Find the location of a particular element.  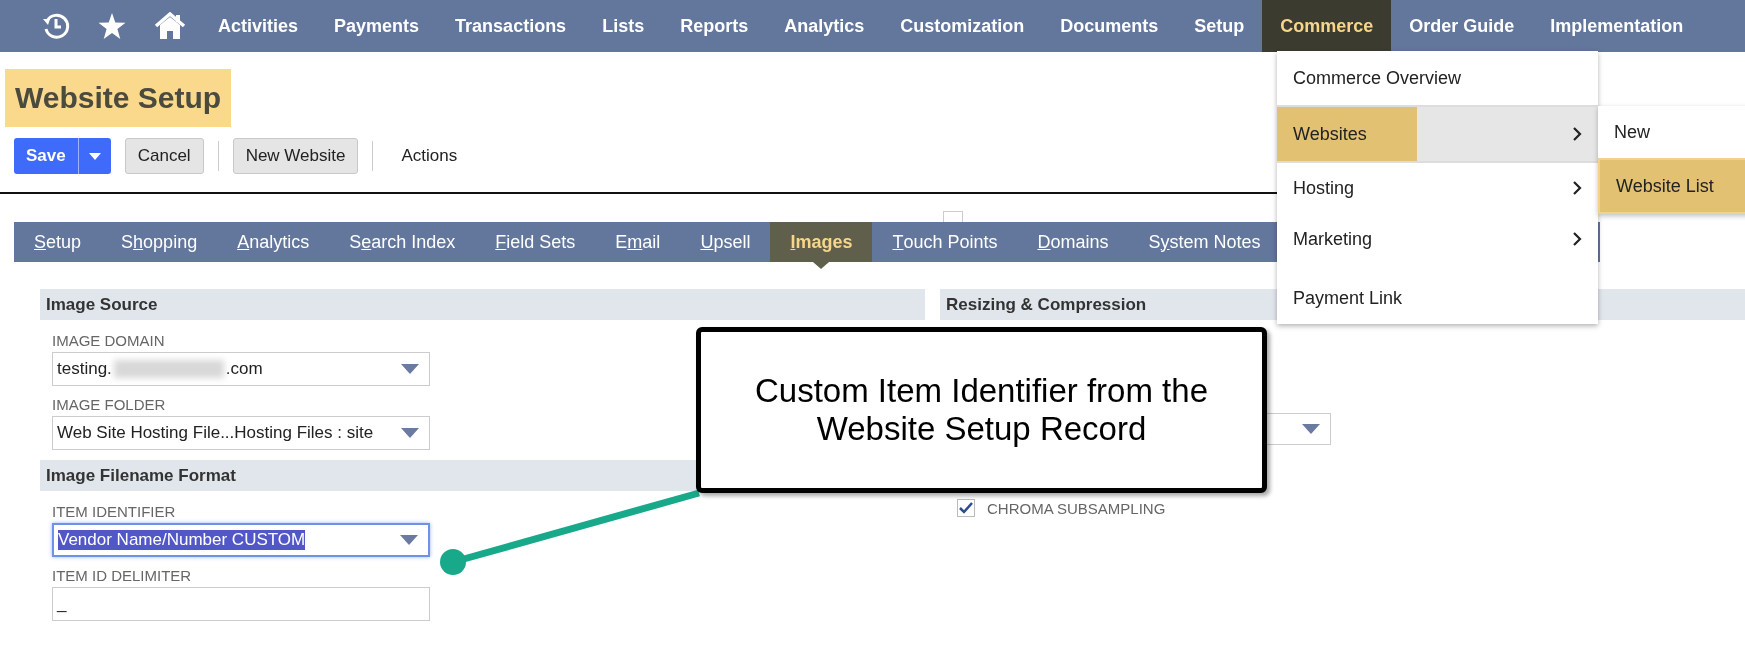

history-icon is located at coordinates (56, 26).